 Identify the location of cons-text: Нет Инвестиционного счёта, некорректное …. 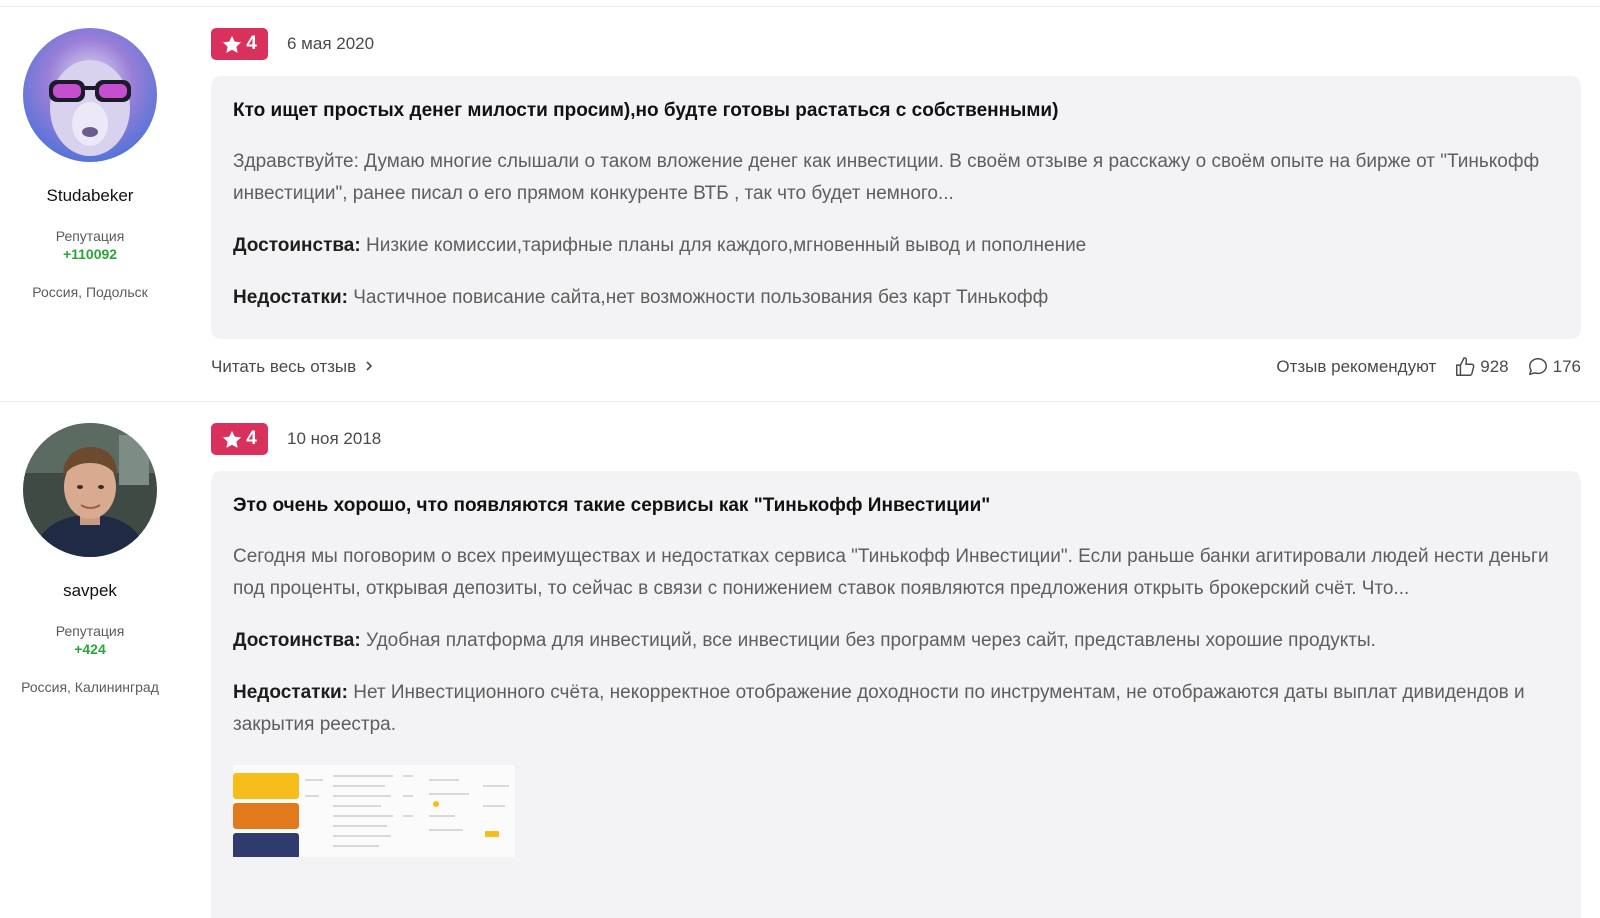
(879, 708).